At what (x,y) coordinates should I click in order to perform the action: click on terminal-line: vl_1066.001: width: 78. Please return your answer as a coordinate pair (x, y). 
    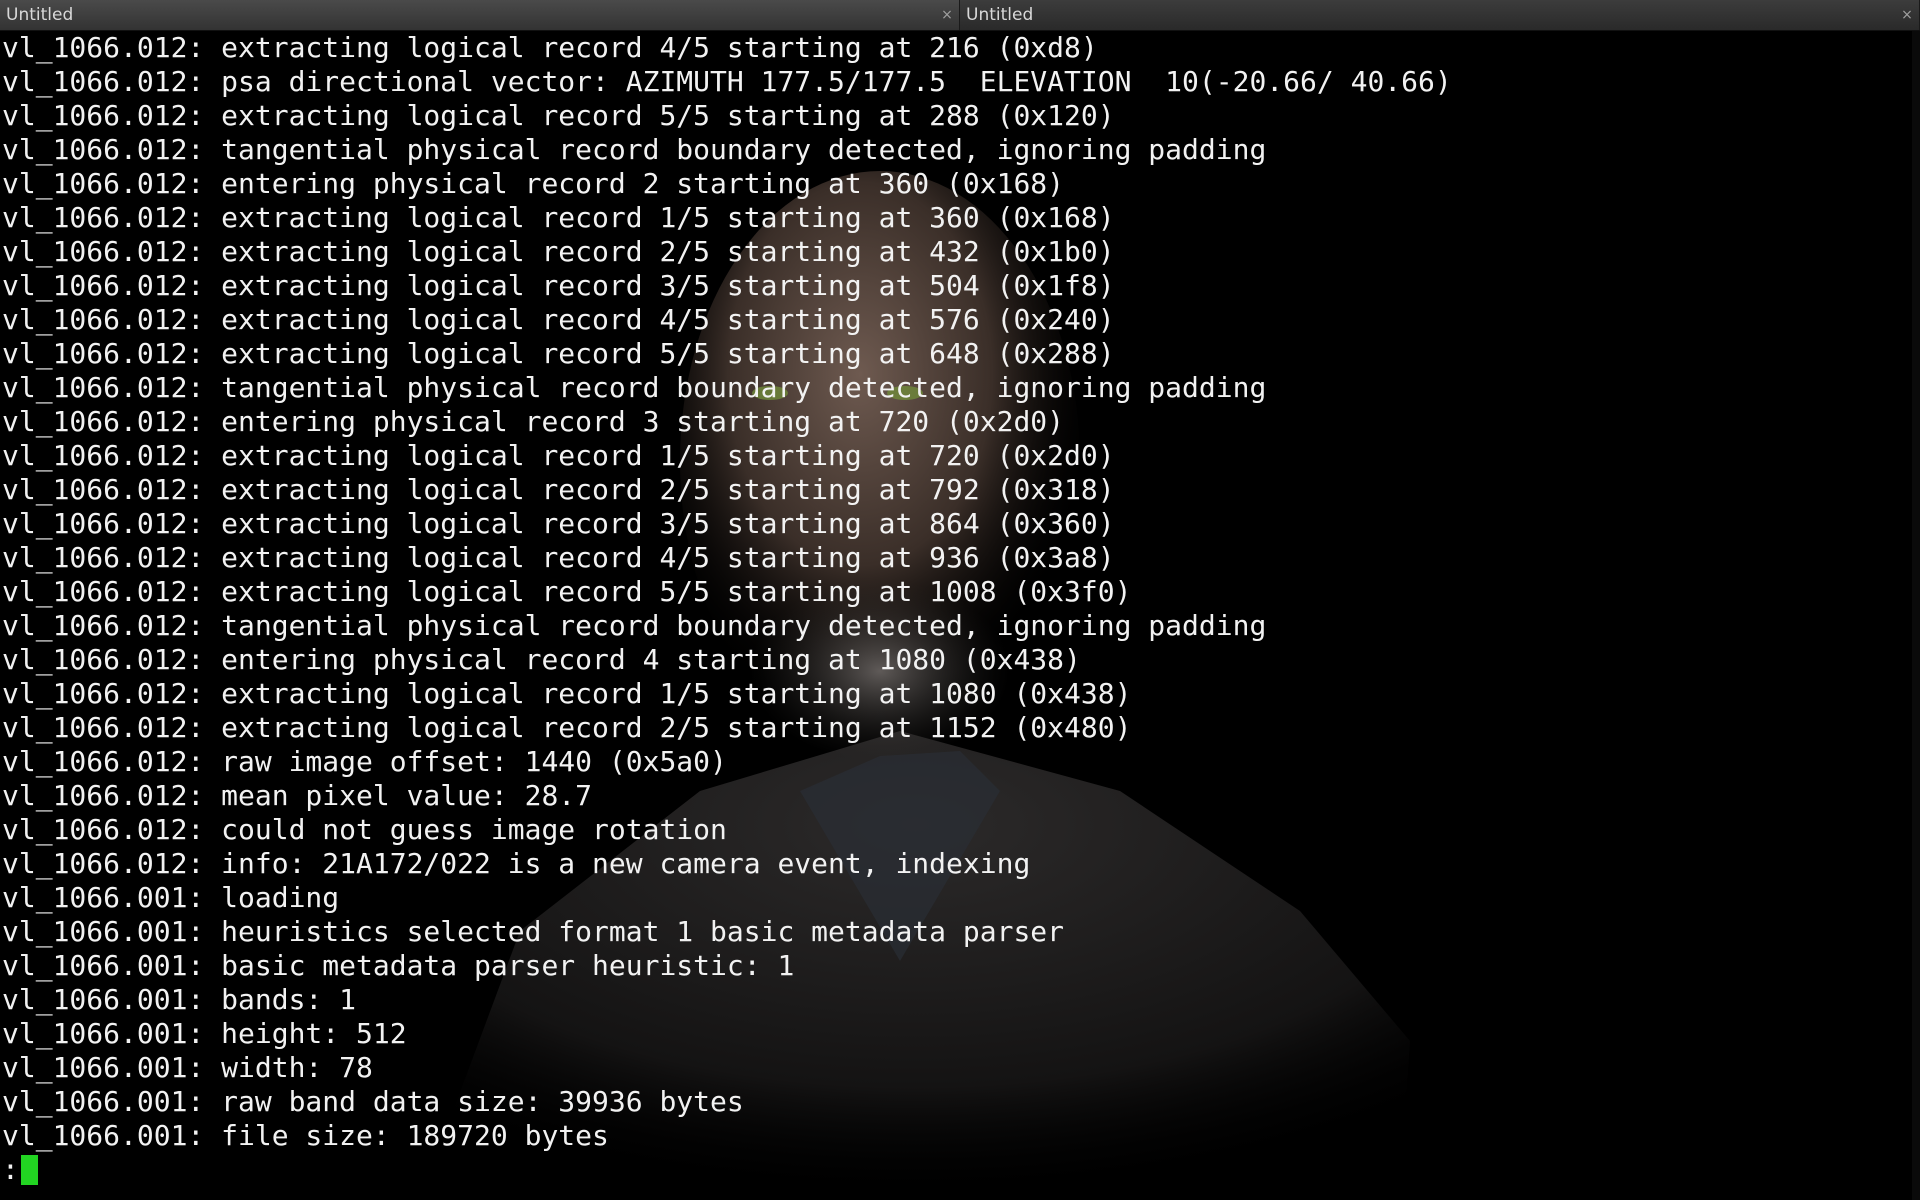
    Looking at the image, I should click on (187, 1067).